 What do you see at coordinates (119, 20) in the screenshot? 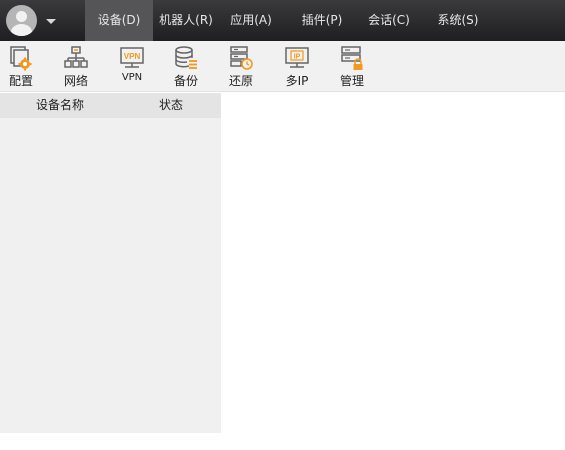
I see `menu-device: 设备(D)` at bounding box center [119, 20].